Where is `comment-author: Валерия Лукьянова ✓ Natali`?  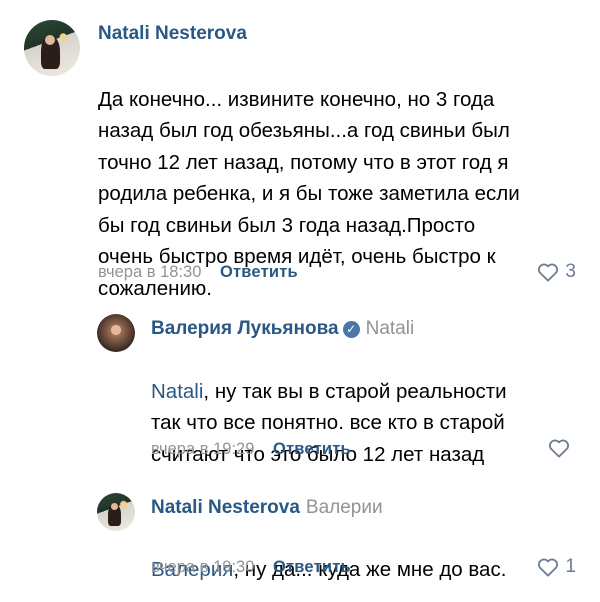
comment-author: Валерия Лукьянова ✓ Natali is located at coordinates (282, 329).